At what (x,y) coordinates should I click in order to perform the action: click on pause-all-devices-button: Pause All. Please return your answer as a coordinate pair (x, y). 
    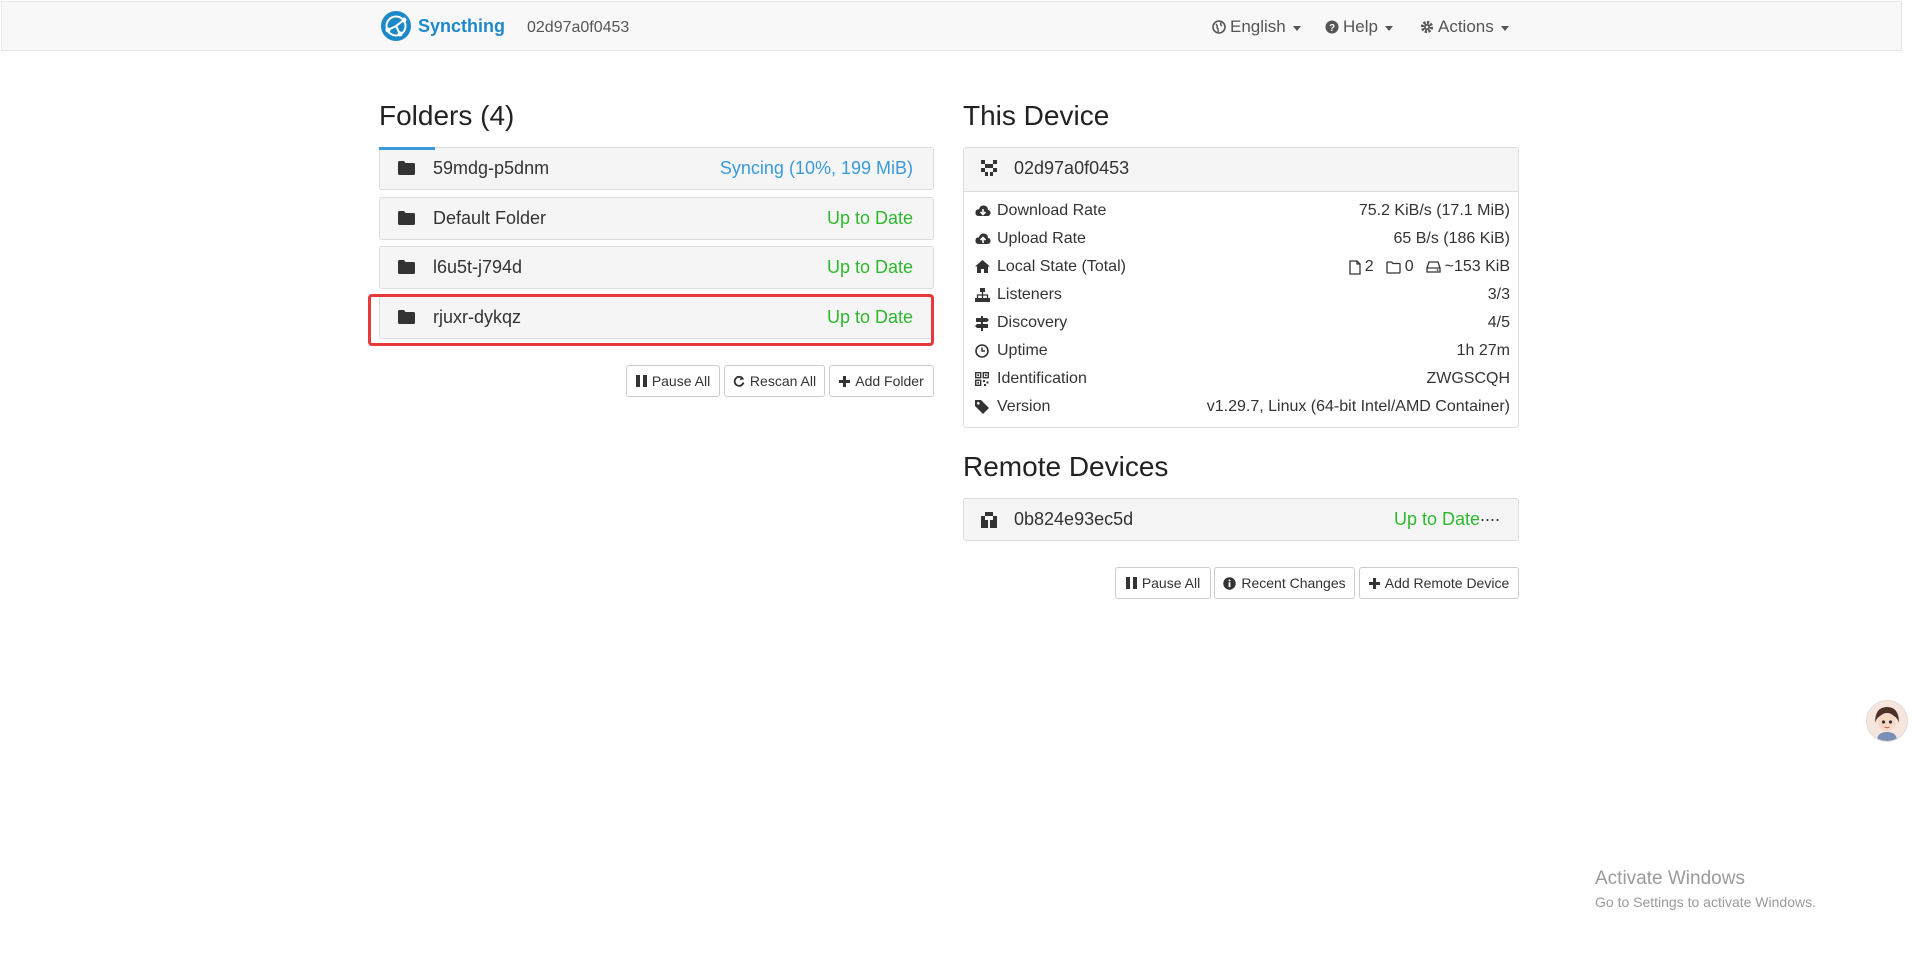
    Looking at the image, I should click on (1163, 583).